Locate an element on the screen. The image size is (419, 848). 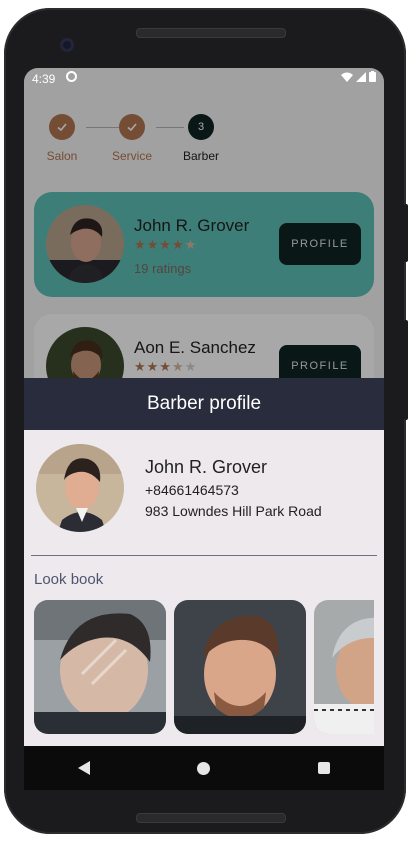
sheet-title: Barber profile is located at coordinates (204, 404).